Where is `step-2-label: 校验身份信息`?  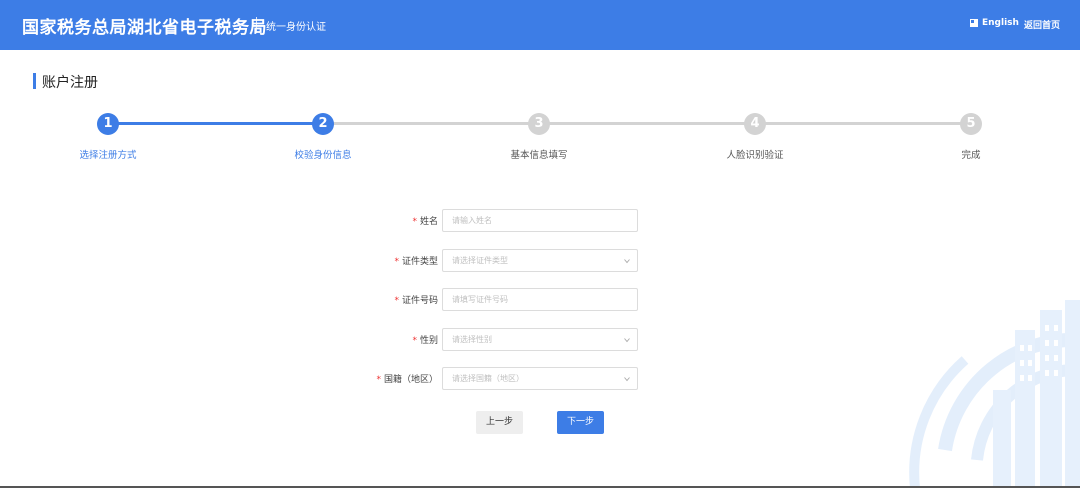
step-2-label: 校验身份信息 is located at coordinates (323, 155).